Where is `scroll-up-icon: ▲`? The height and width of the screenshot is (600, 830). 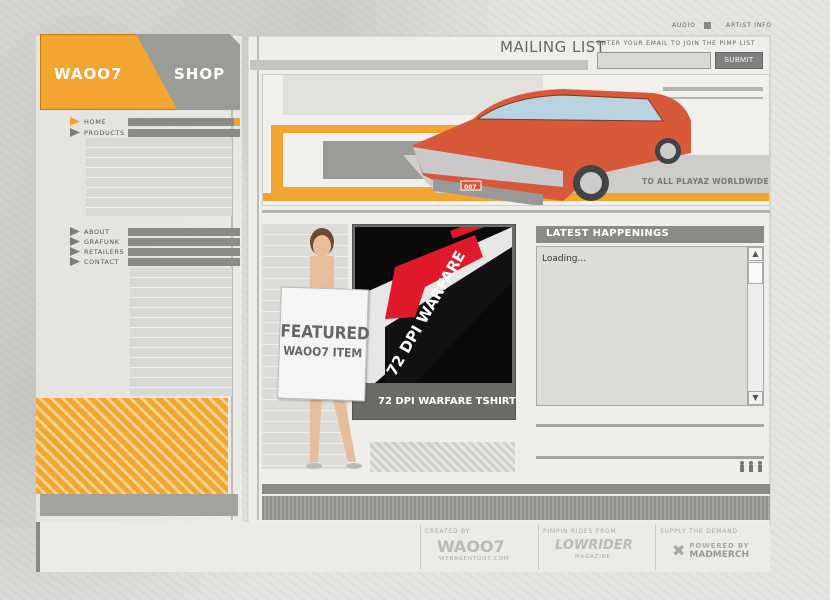 scroll-up-icon: ▲ is located at coordinates (755, 254).